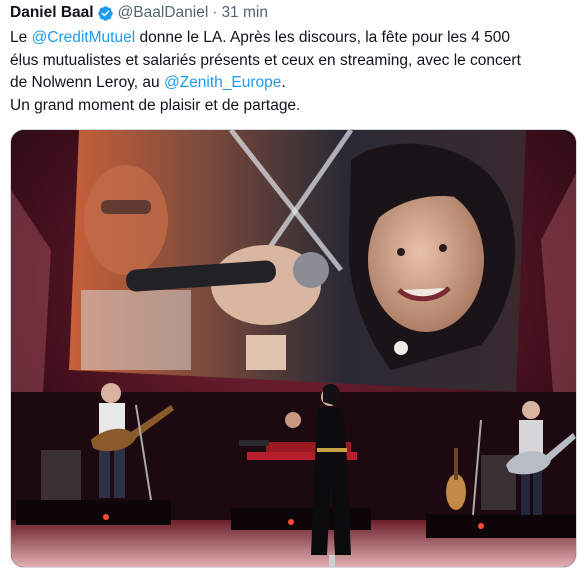  I want to click on guitar-riser, so click(501, 526).